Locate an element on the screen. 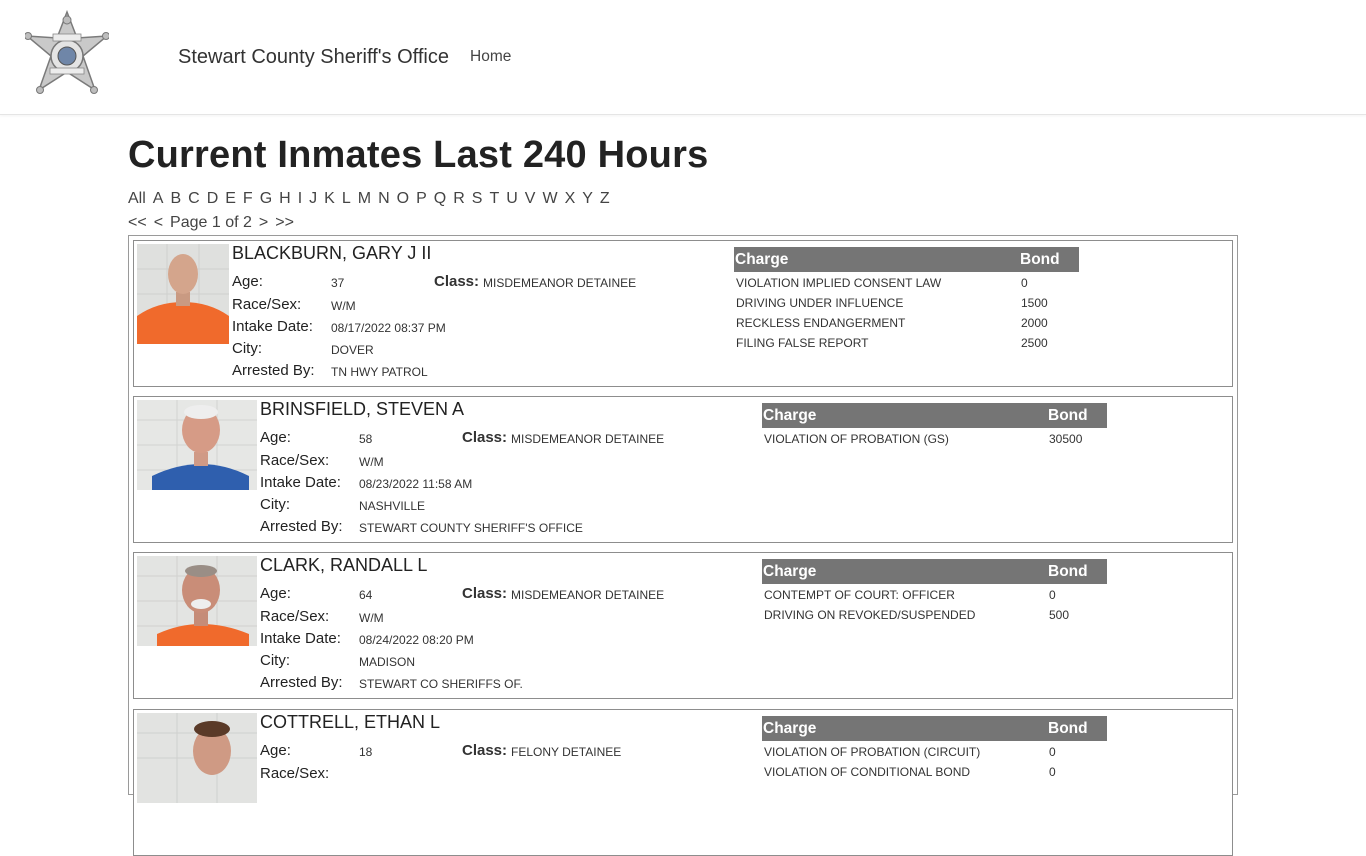 The width and height of the screenshot is (1366, 856). next-page-link: > is located at coordinates (263, 223).